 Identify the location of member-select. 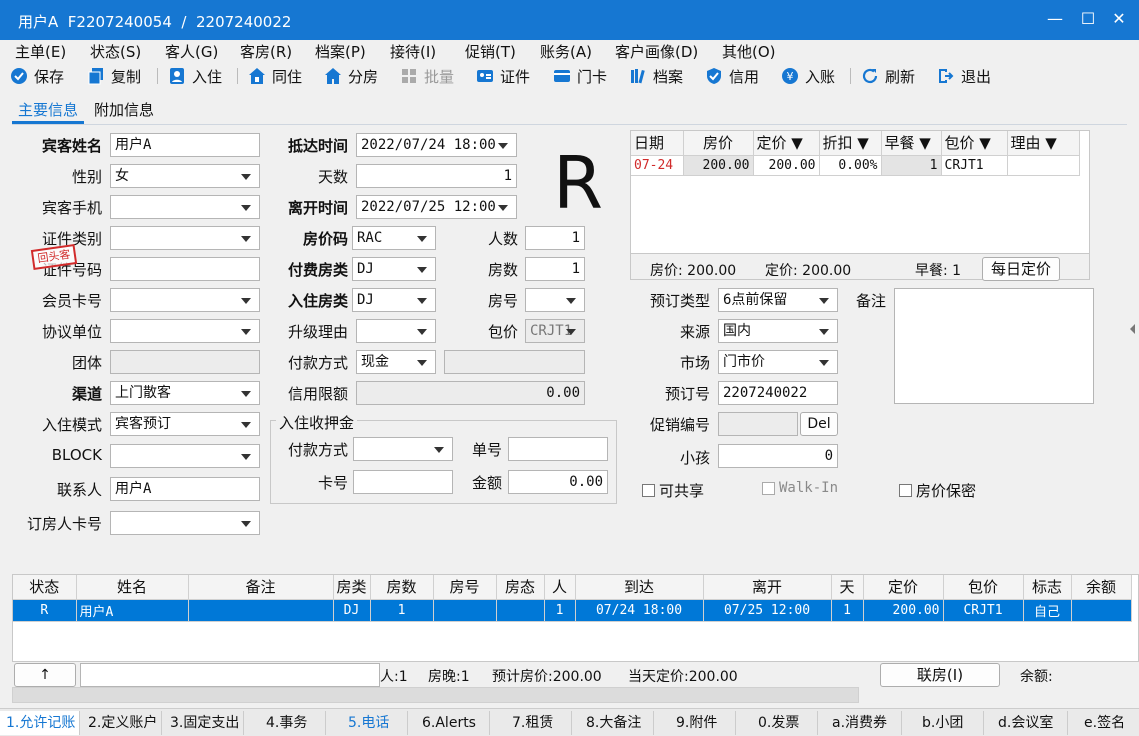
(185, 300).